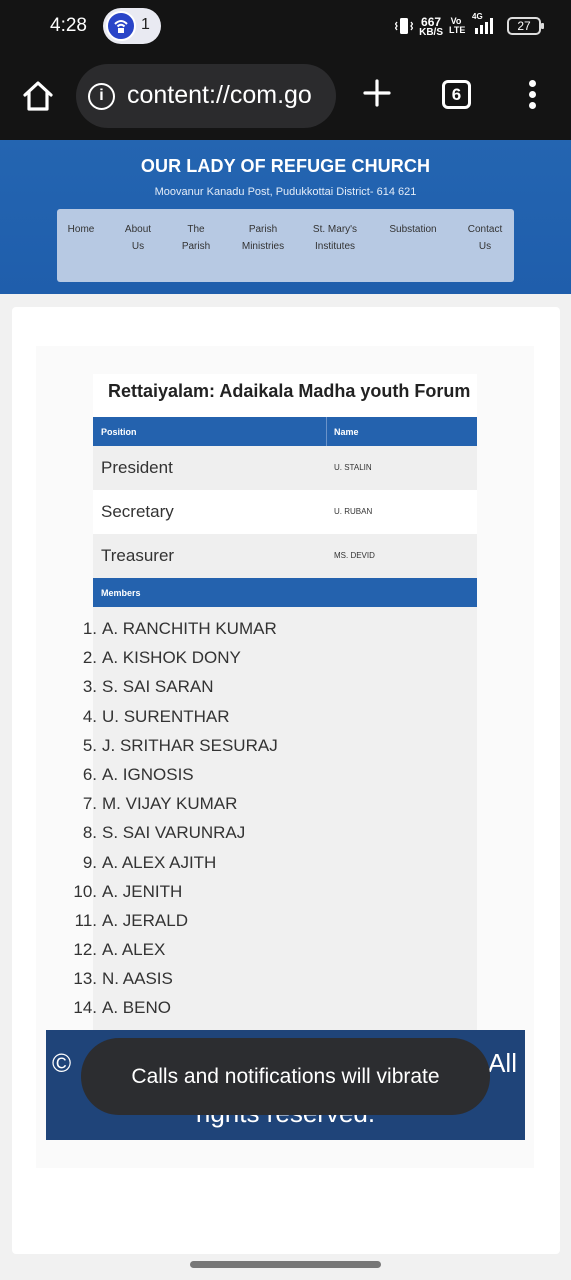 The width and height of the screenshot is (571, 1280). Describe the element at coordinates (164, 833) in the screenshot. I see `list-item: 8. S. SAI VARUNRAJ` at that location.